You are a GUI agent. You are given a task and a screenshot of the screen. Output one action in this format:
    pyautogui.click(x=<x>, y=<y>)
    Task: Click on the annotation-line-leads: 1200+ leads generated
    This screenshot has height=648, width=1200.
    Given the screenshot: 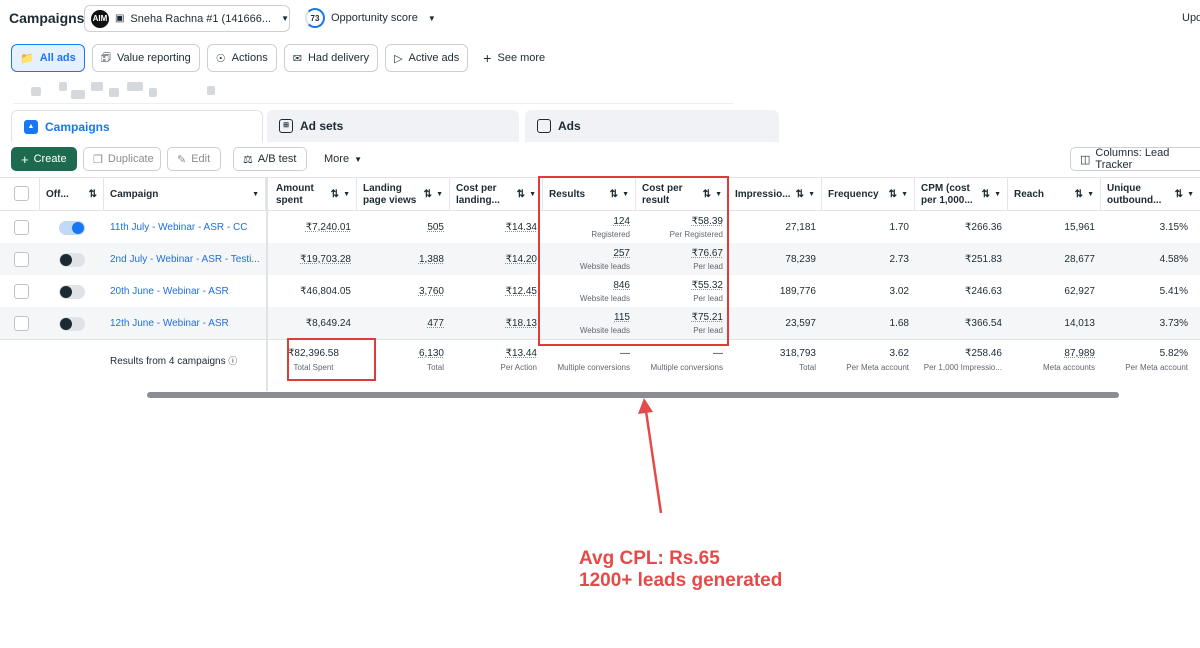 What is the action you would take?
    pyautogui.click(x=681, y=580)
    